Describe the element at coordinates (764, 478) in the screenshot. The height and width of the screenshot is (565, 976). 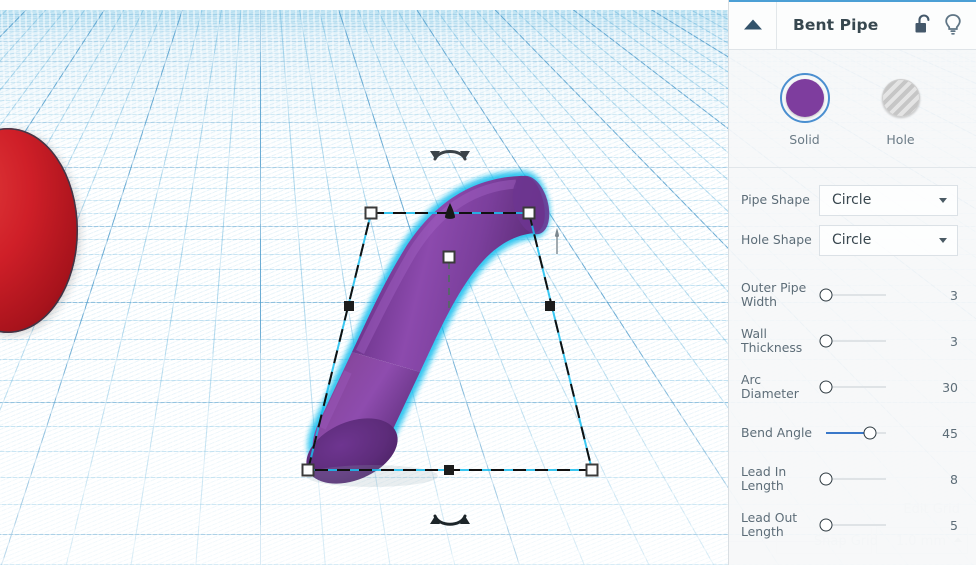
I see `slider-label-4: Lead In Length` at that location.